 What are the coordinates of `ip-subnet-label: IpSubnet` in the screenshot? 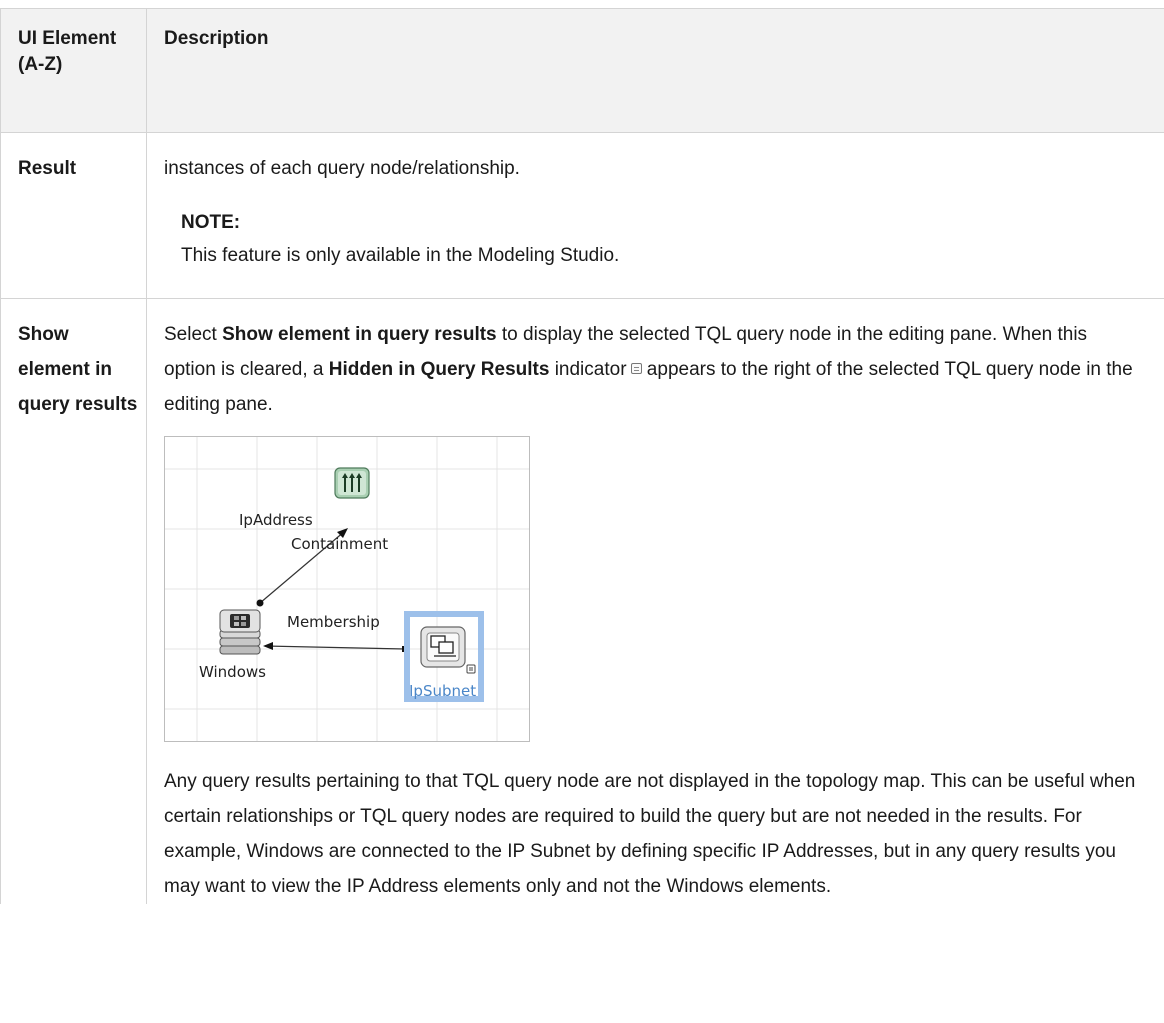 It's located at (442, 691).